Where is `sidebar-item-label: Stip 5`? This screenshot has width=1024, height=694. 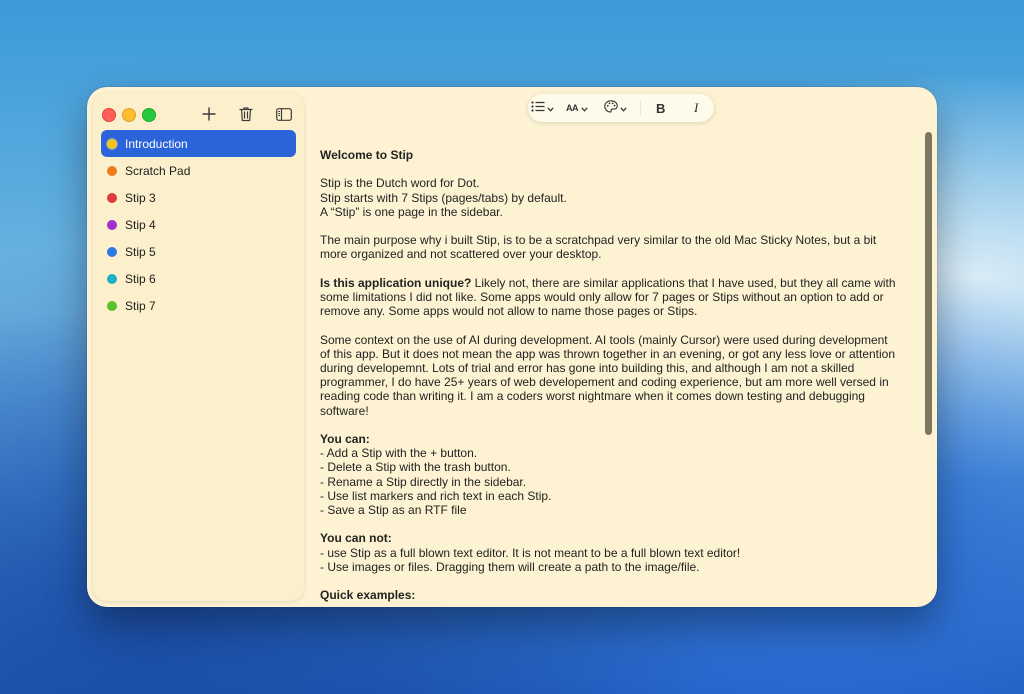 sidebar-item-label: Stip 5 is located at coordinates (140, 251).